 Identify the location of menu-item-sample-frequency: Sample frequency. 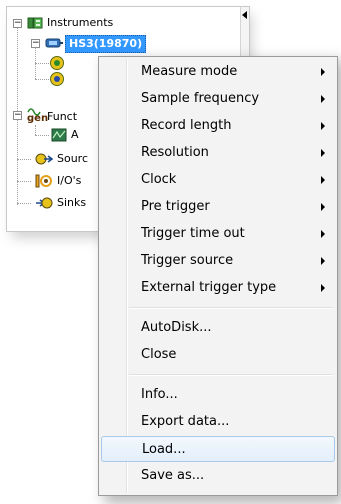
(218, 99).